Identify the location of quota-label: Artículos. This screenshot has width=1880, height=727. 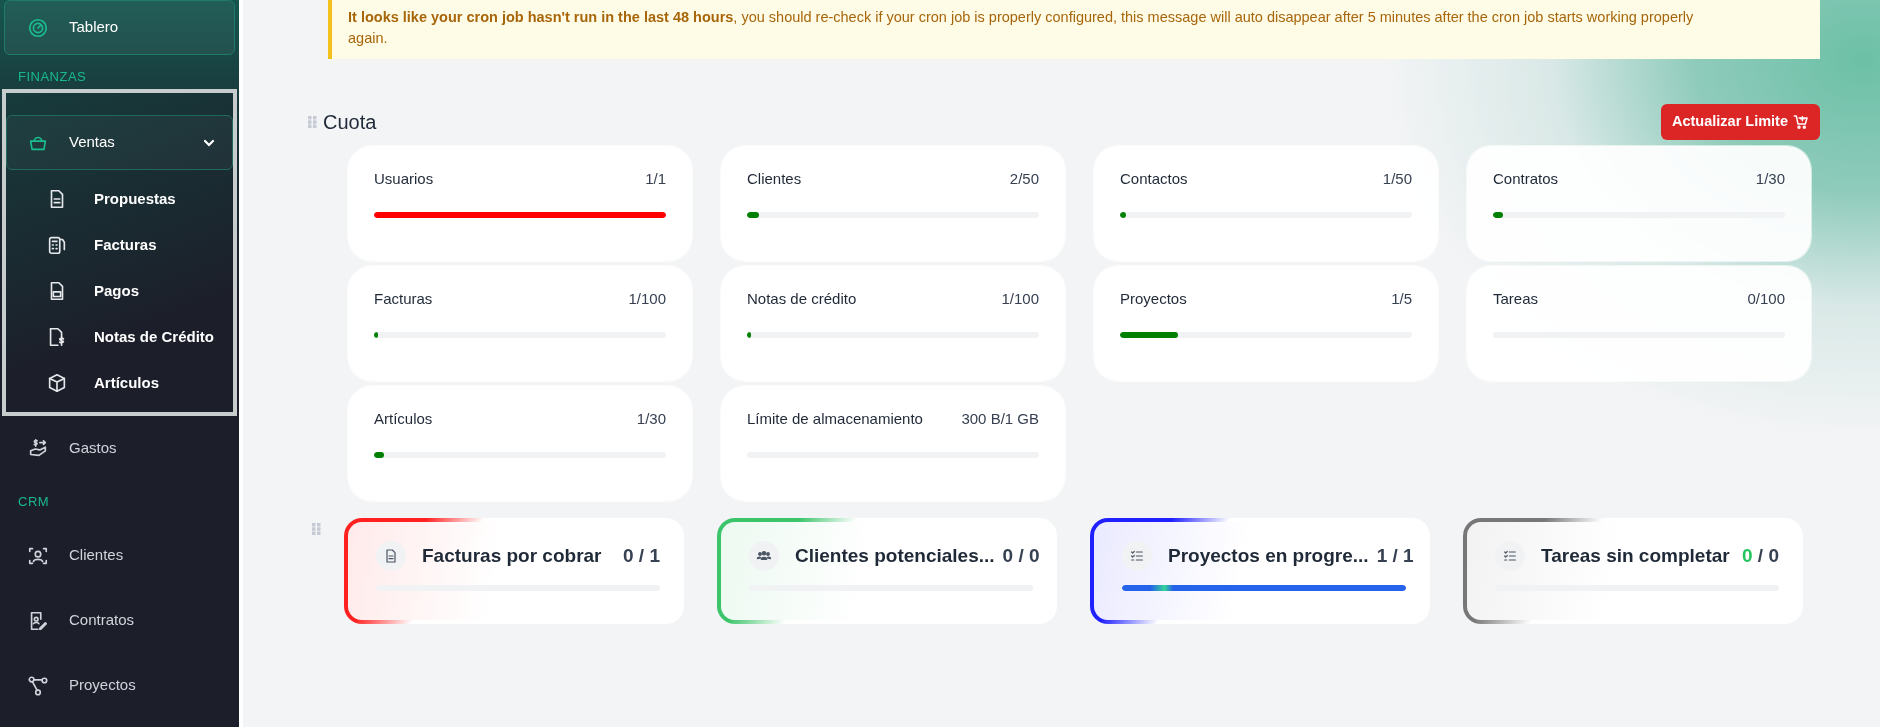
(403, 418).